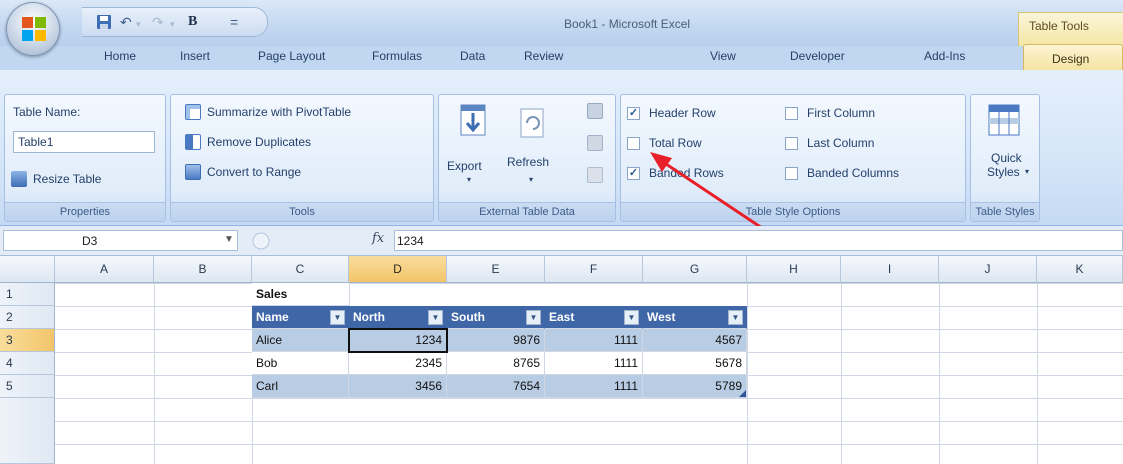  Describe the element at coordinates (261, 241) in the screenshot. I see `formula-bar-expand-icon` at that location.